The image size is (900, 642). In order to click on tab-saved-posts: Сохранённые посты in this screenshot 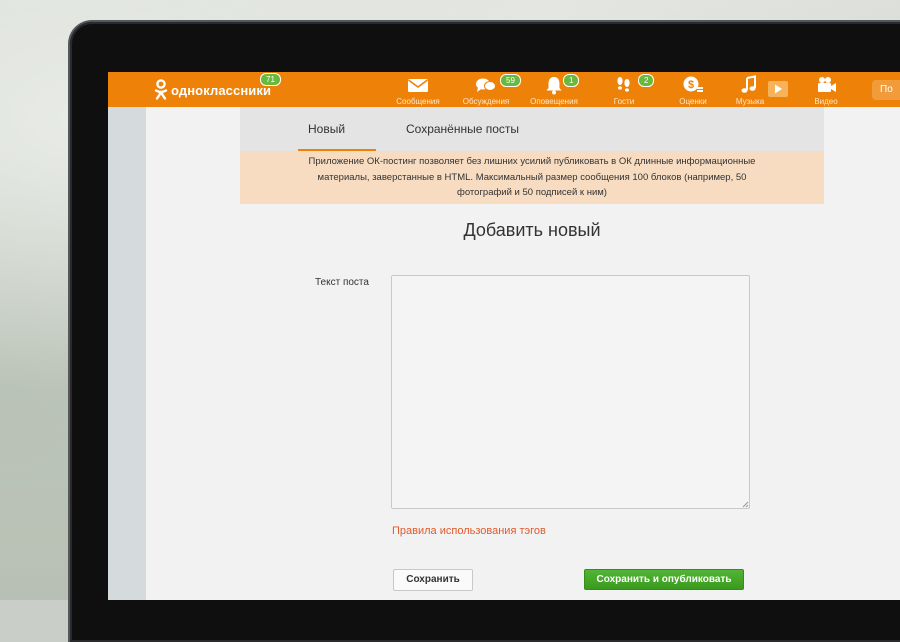, I will do `click(462, 129)`.